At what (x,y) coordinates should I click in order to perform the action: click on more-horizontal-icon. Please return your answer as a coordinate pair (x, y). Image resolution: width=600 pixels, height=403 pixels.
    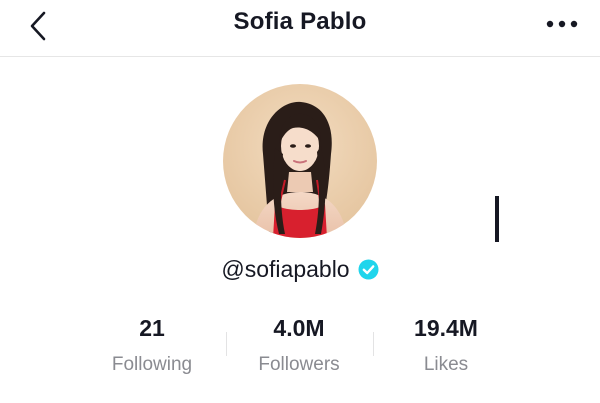
    Looking at the image, I should click on (562, 24).